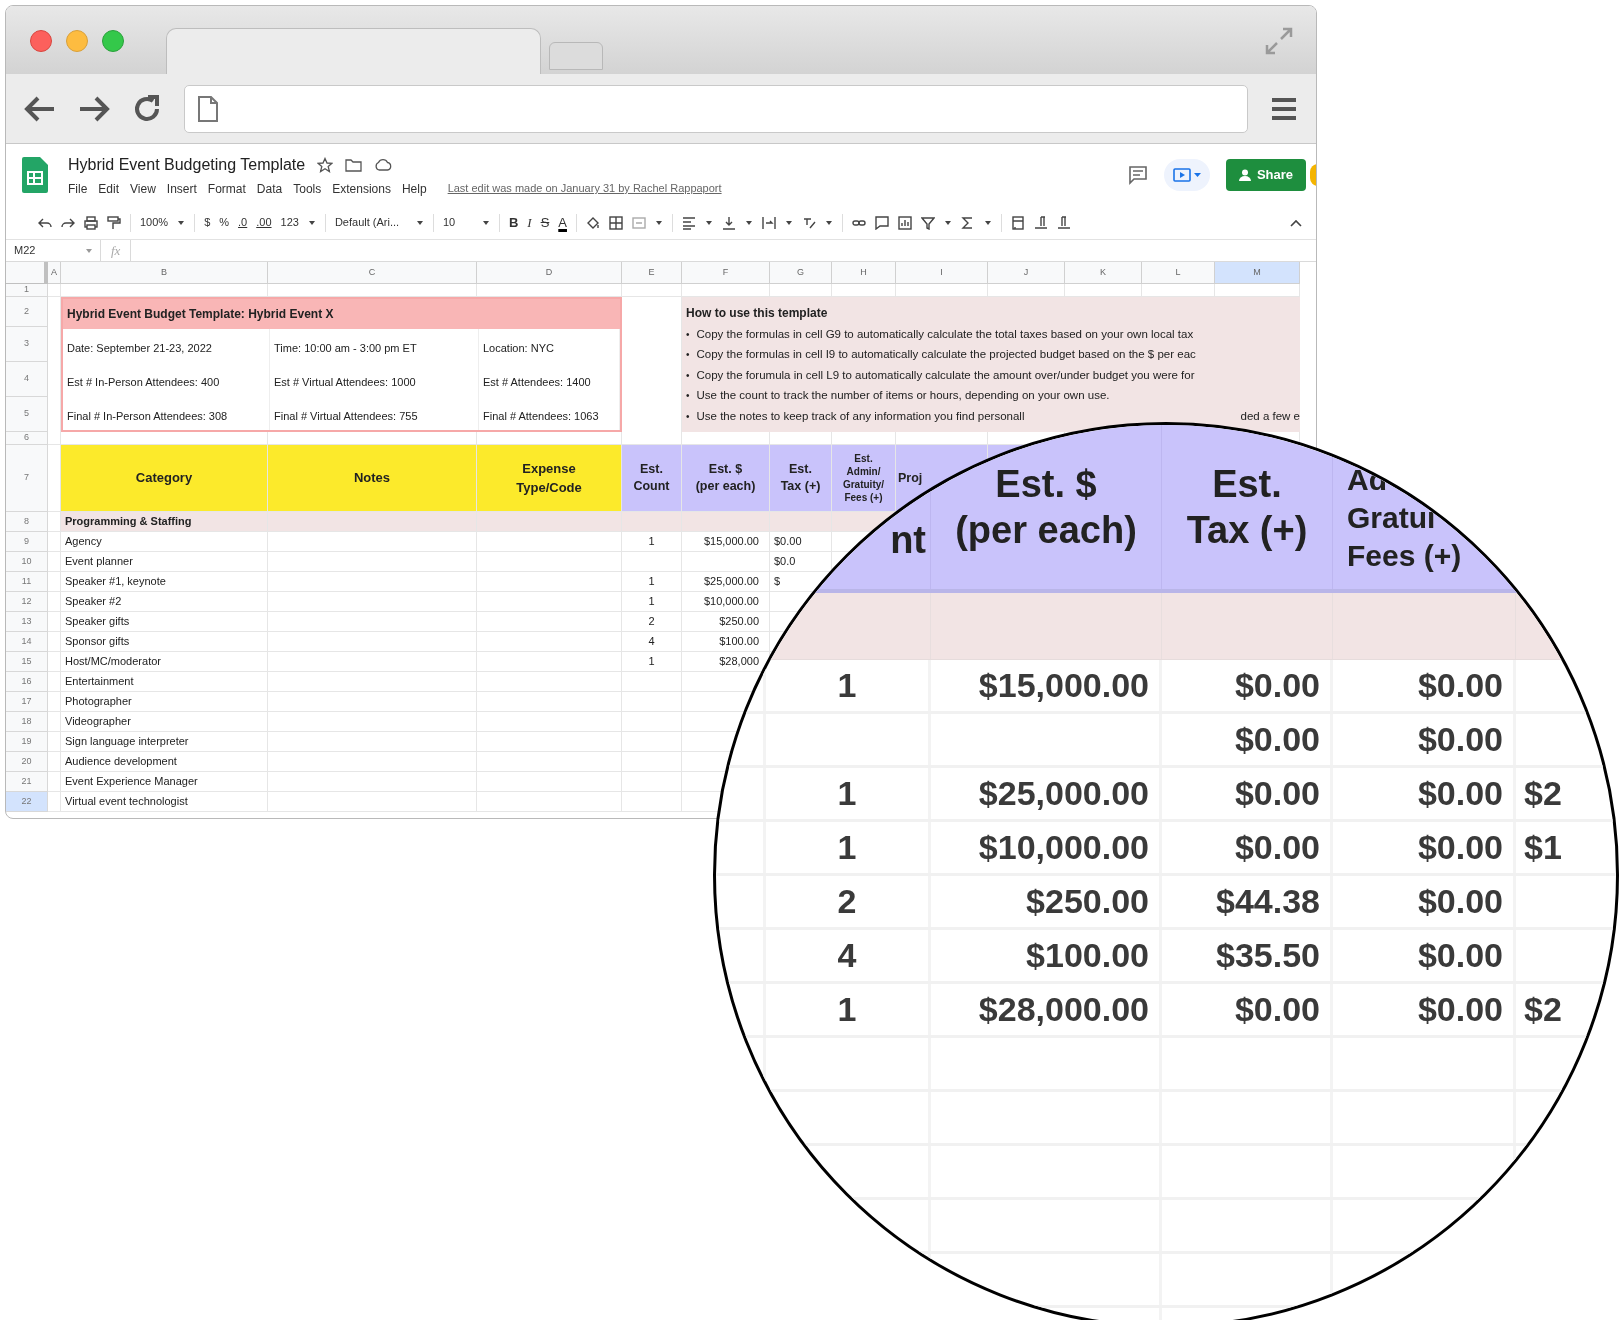  Describe the element at coordinates (927, 222) in the screenshot. I see `filter-icon` at that location.